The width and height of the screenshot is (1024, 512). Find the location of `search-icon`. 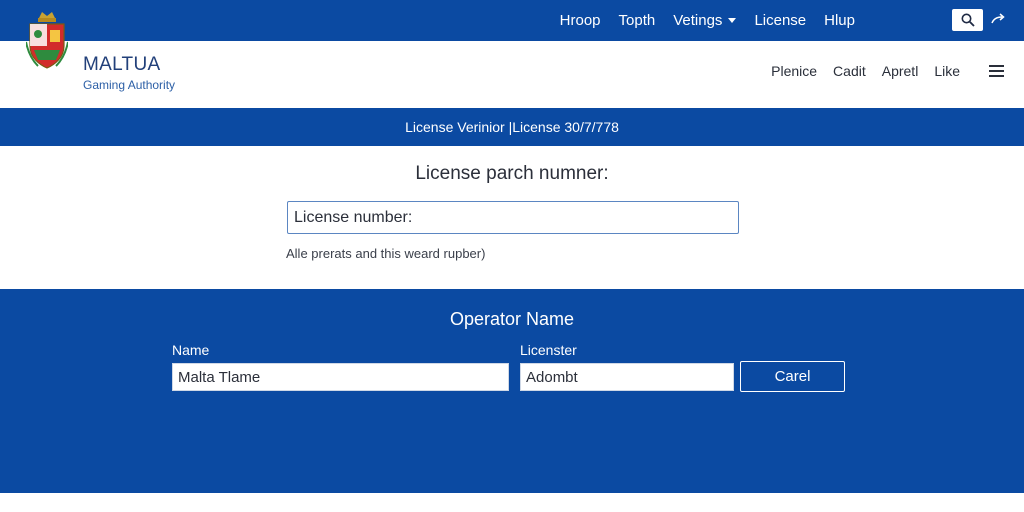

search-icon is located at coordinates (968, 20).